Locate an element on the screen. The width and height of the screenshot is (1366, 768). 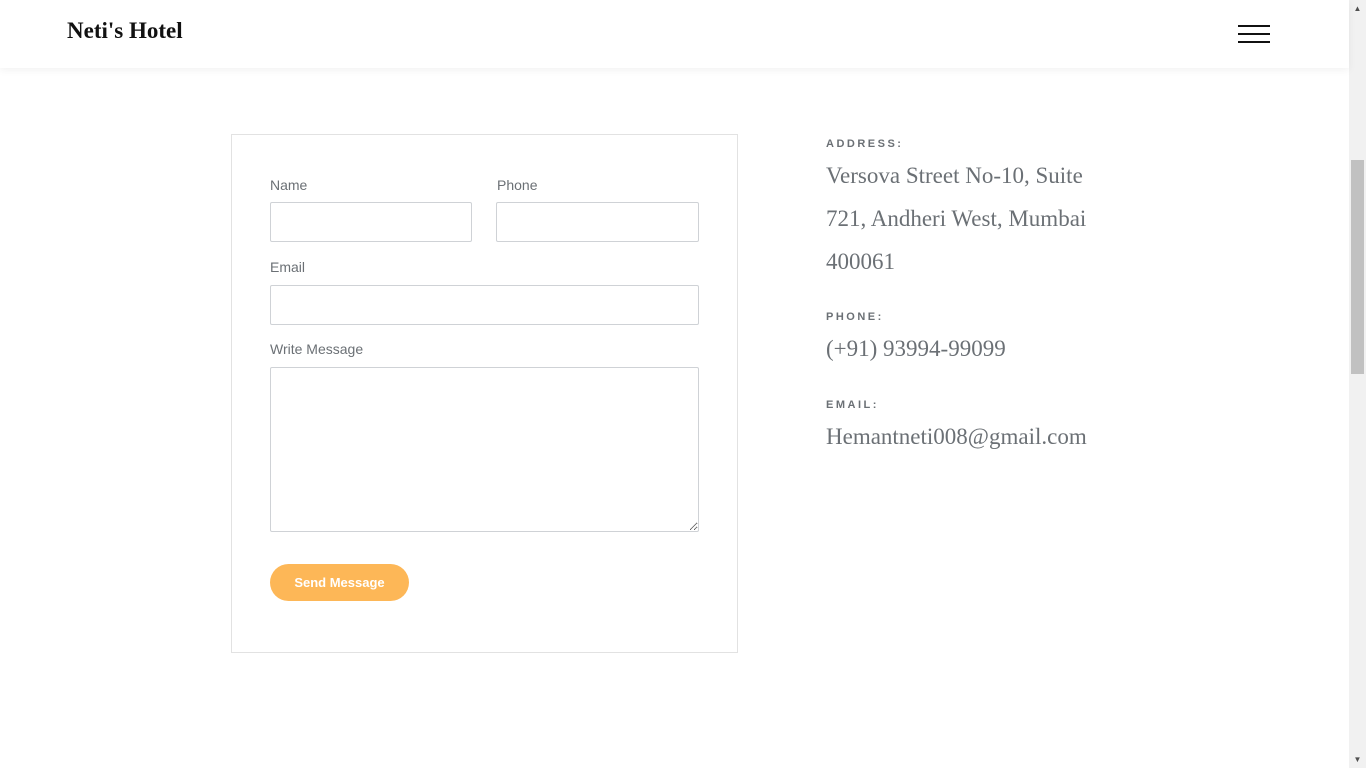
menu-bar-middle is located at coordinates (1254, 34).